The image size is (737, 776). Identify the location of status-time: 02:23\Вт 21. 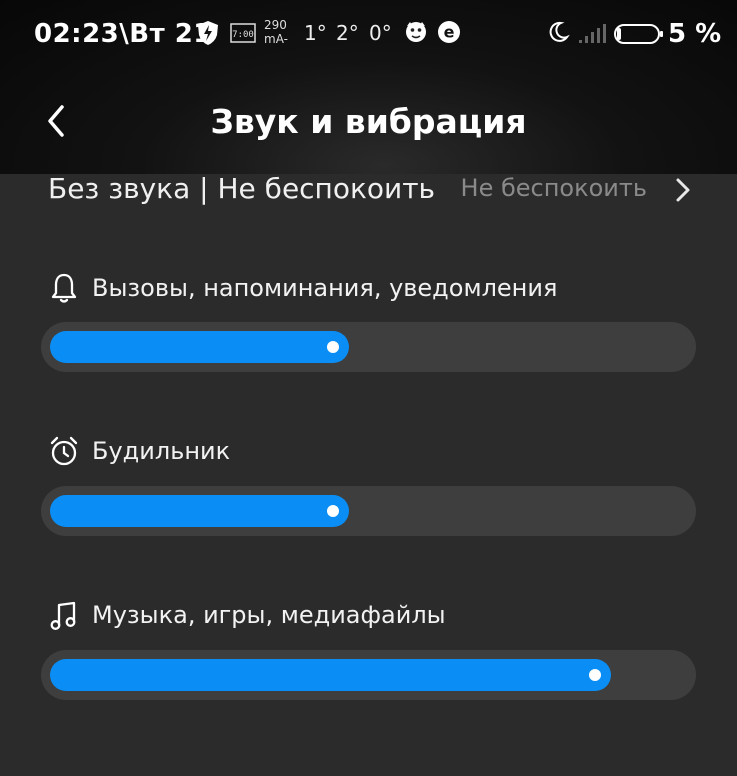
(123, 34).